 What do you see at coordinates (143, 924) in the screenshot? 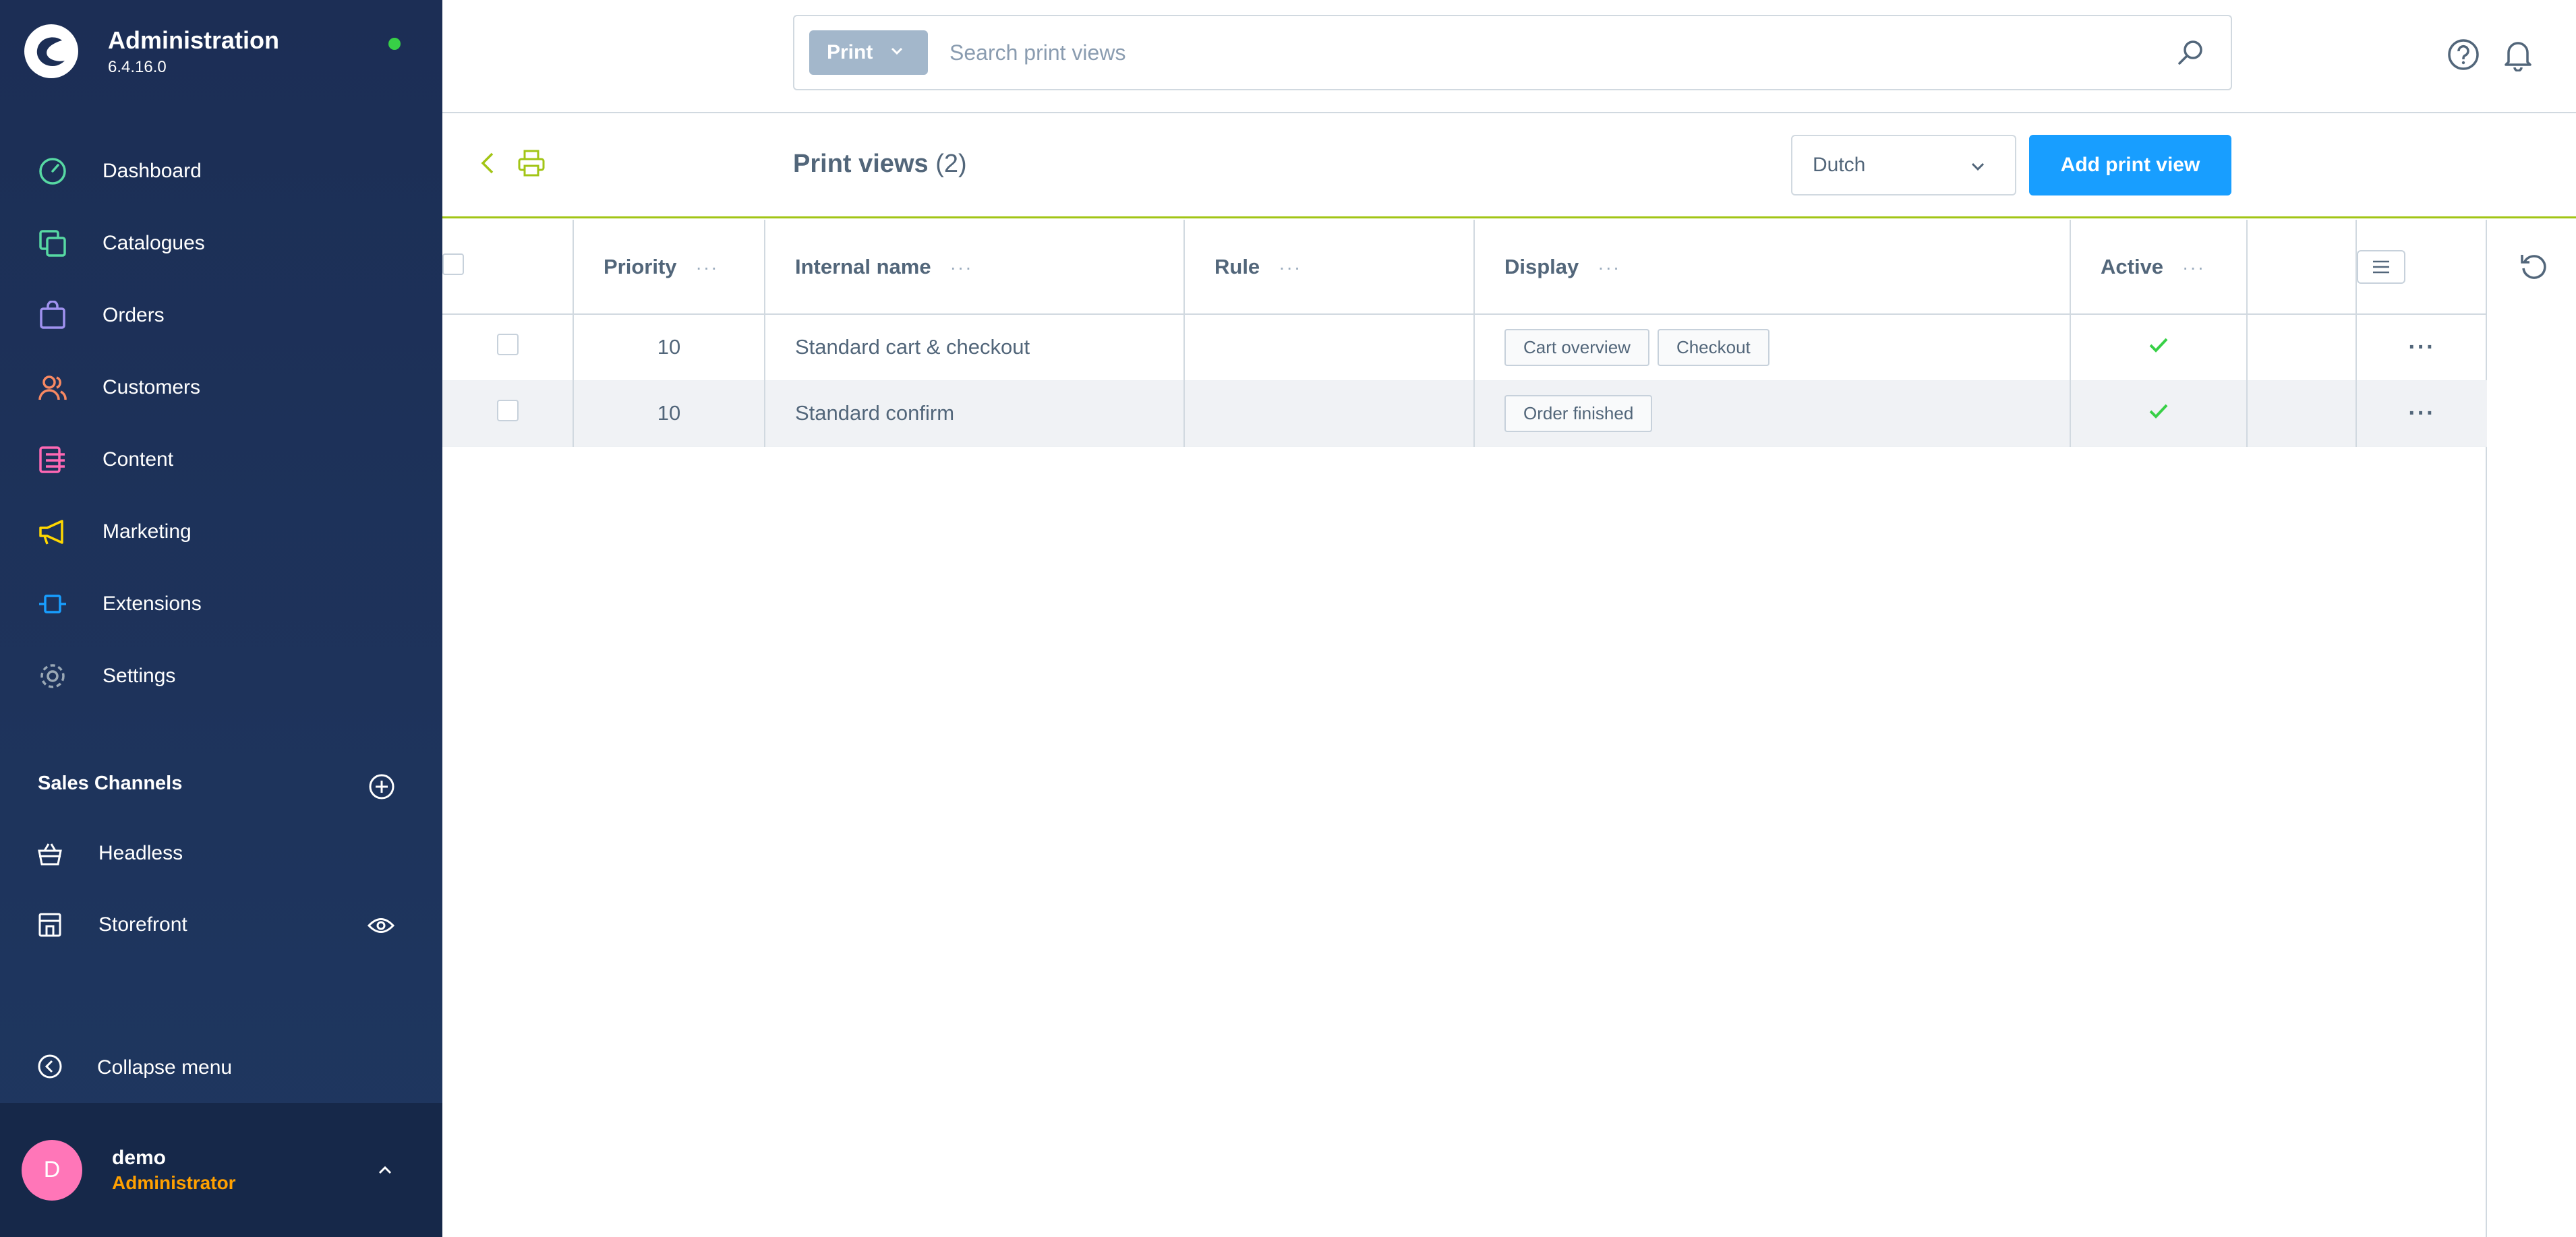
I see `sales-channel-label: Storefront` at bounding box center [143, 924].